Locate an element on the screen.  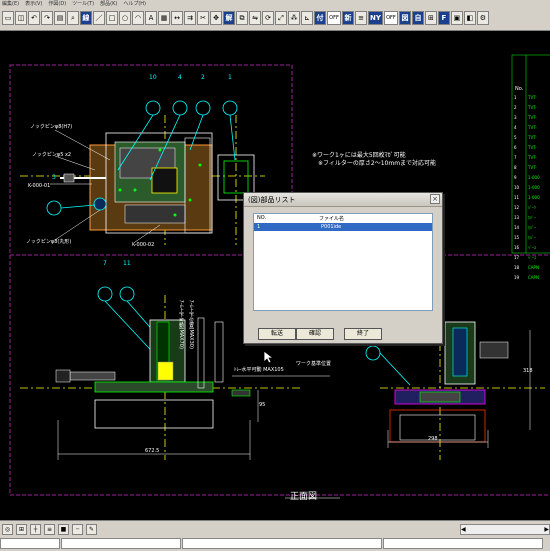
layer-icon: ≡ is located at coordinates (361, 18).